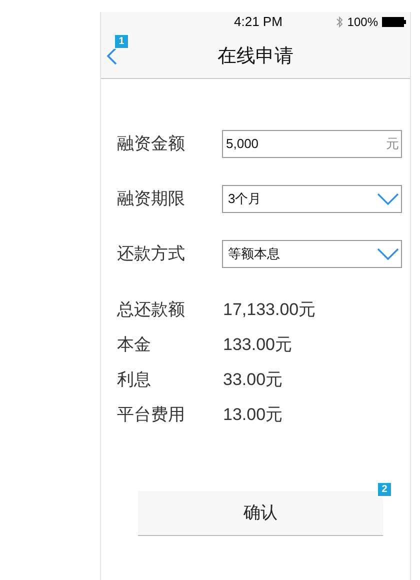 The height and width of the screenshot is (580, 420). I want to click on back-icon, so click(111, 56).